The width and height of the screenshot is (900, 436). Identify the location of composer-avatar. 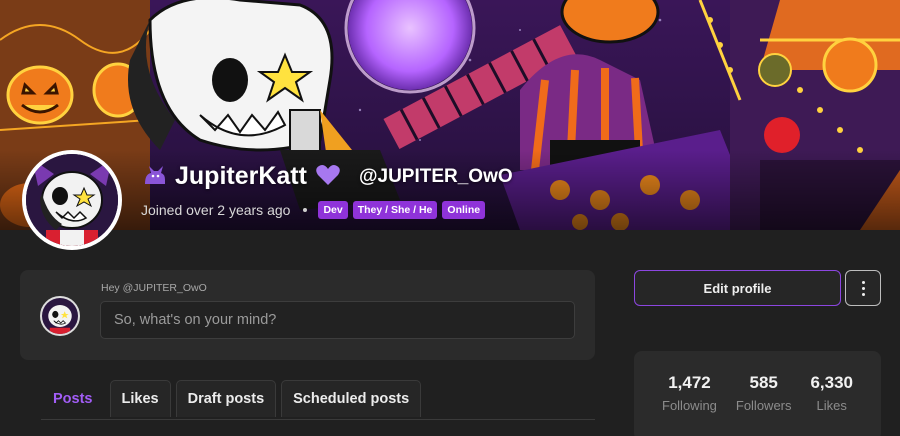
(60, 316).